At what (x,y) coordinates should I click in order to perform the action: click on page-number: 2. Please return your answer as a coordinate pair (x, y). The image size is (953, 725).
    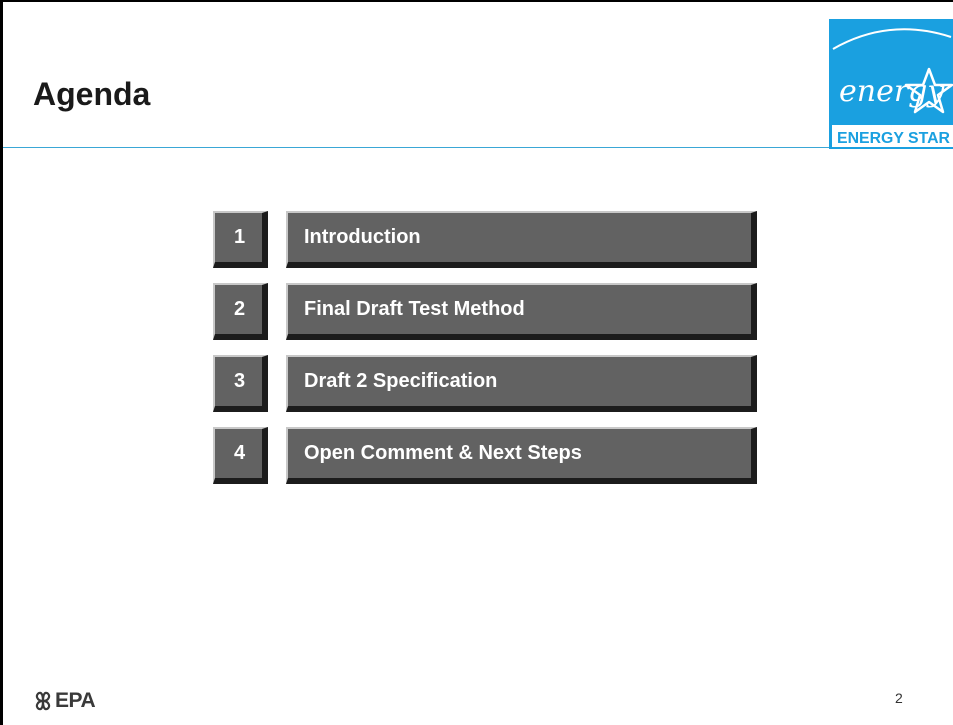
    Looking at the image, I should click on (899, 698).